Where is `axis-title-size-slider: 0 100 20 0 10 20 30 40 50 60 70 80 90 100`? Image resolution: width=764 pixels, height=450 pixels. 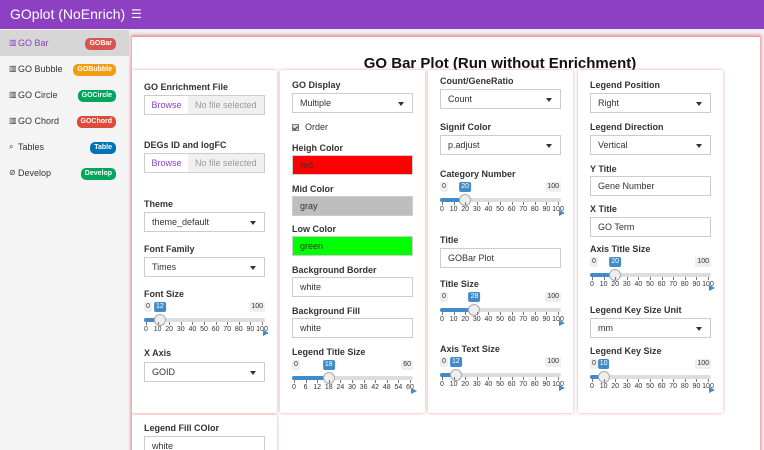 axis-title-size-slider: 0 100 20 0 10 20 30 40 50 60 70 80 90 100 is located at coordinates (652, 274).